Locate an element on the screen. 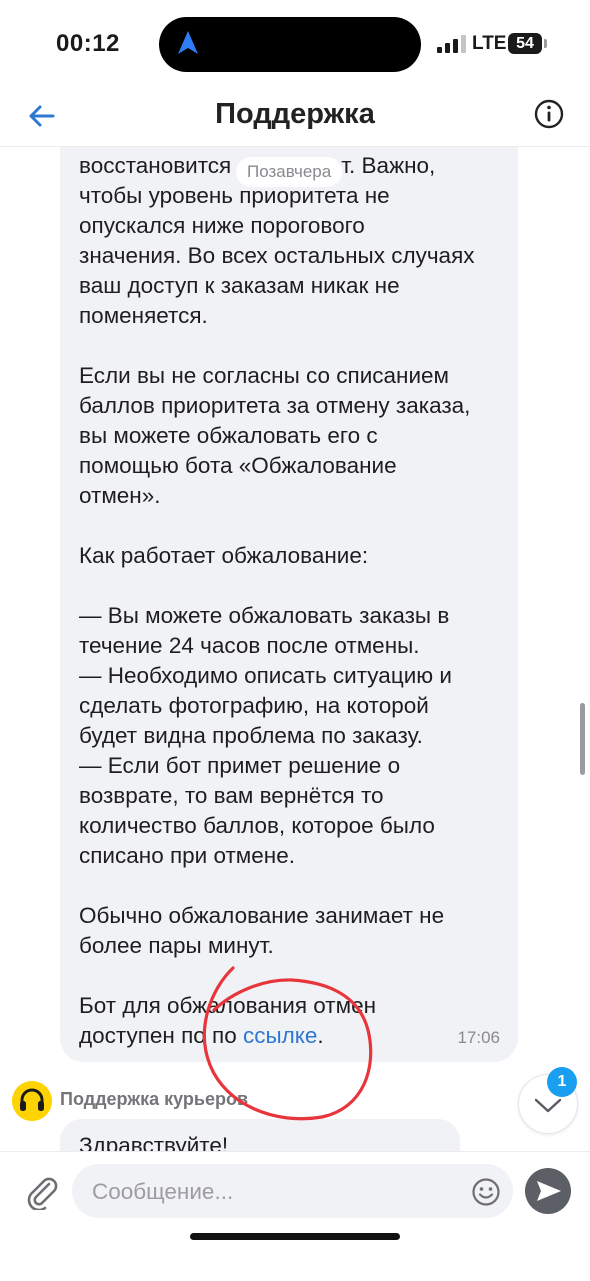 Image resolution: width=590 pixels, height=1281 pixels. message-line: восстановится is located at coordinates (155, 165).